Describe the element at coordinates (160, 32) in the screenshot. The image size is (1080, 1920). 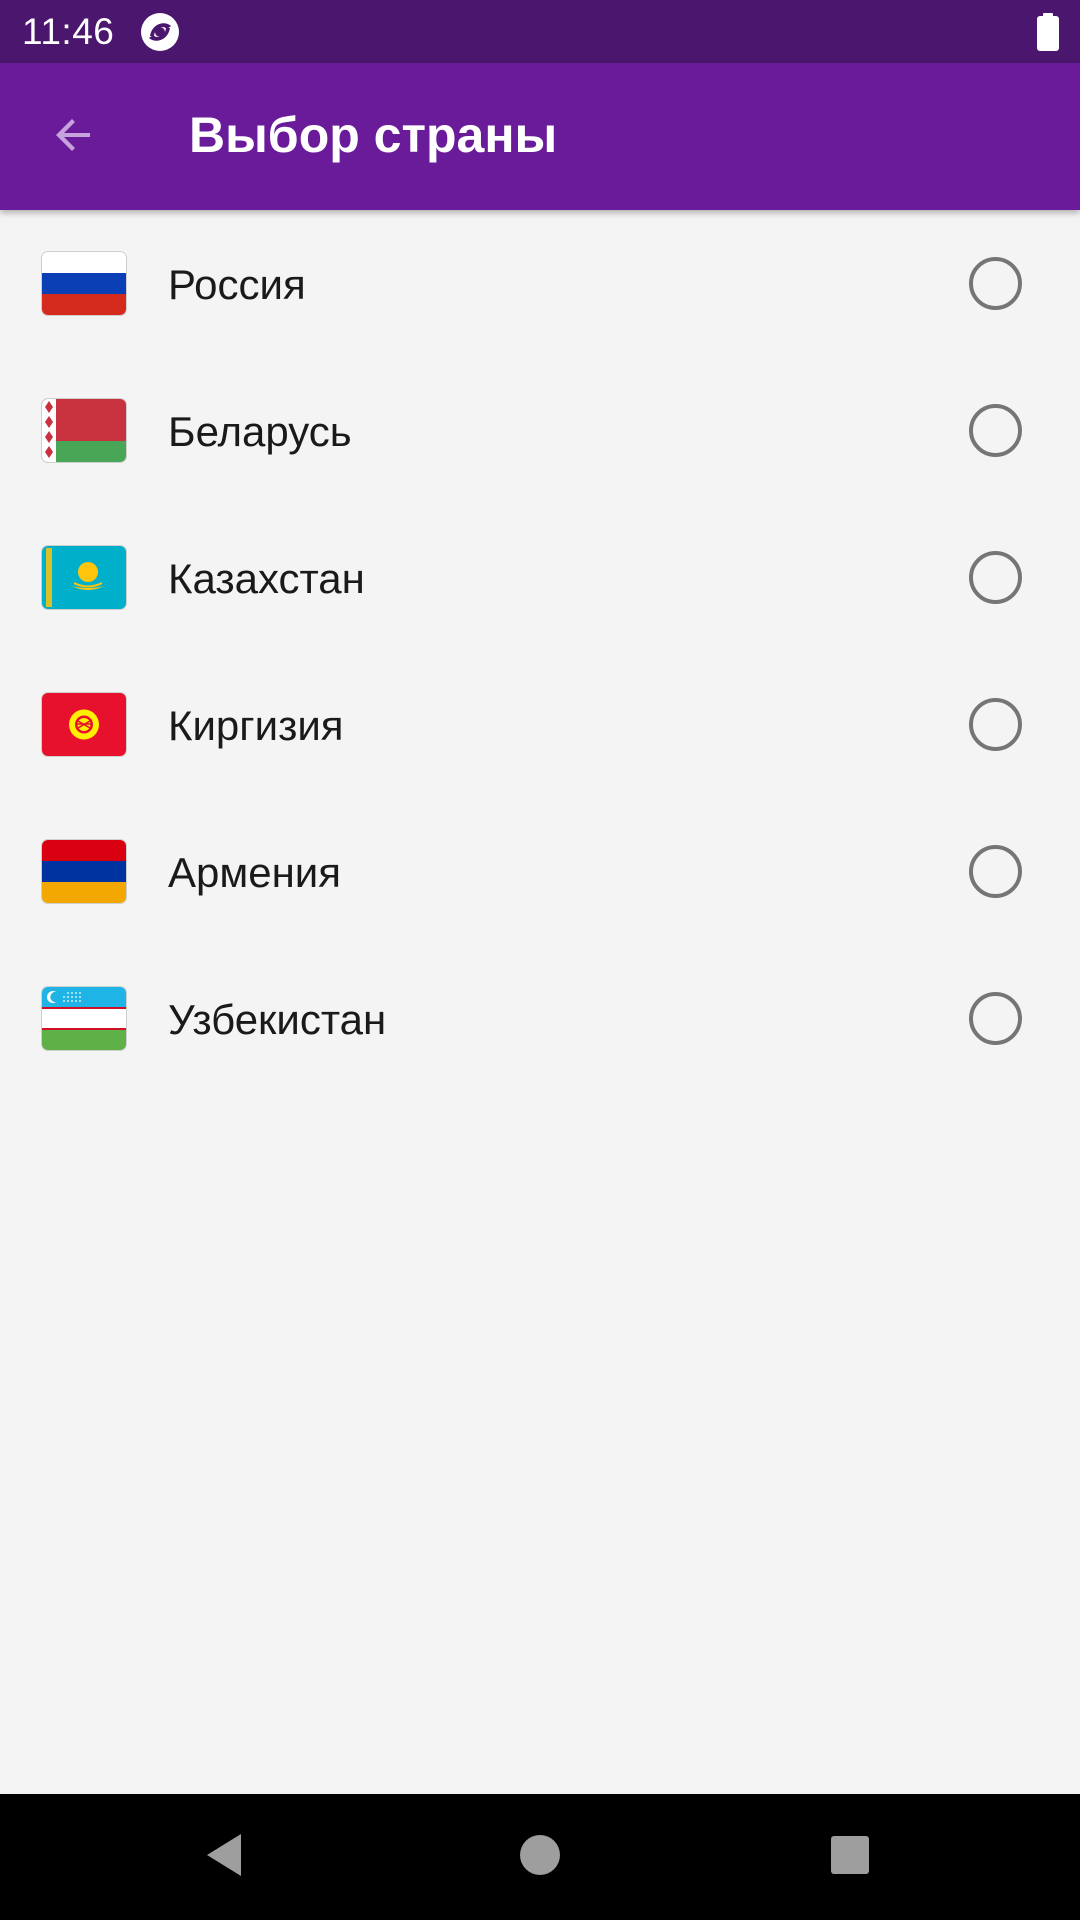
I see `app-notification-icon` at that location.